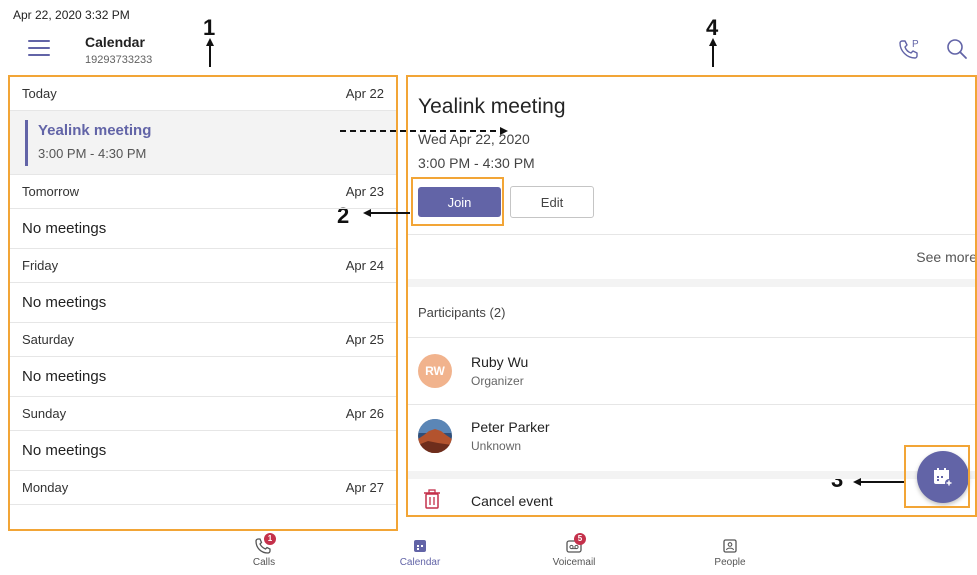  I want to click on people-icon, so click(730, 546).